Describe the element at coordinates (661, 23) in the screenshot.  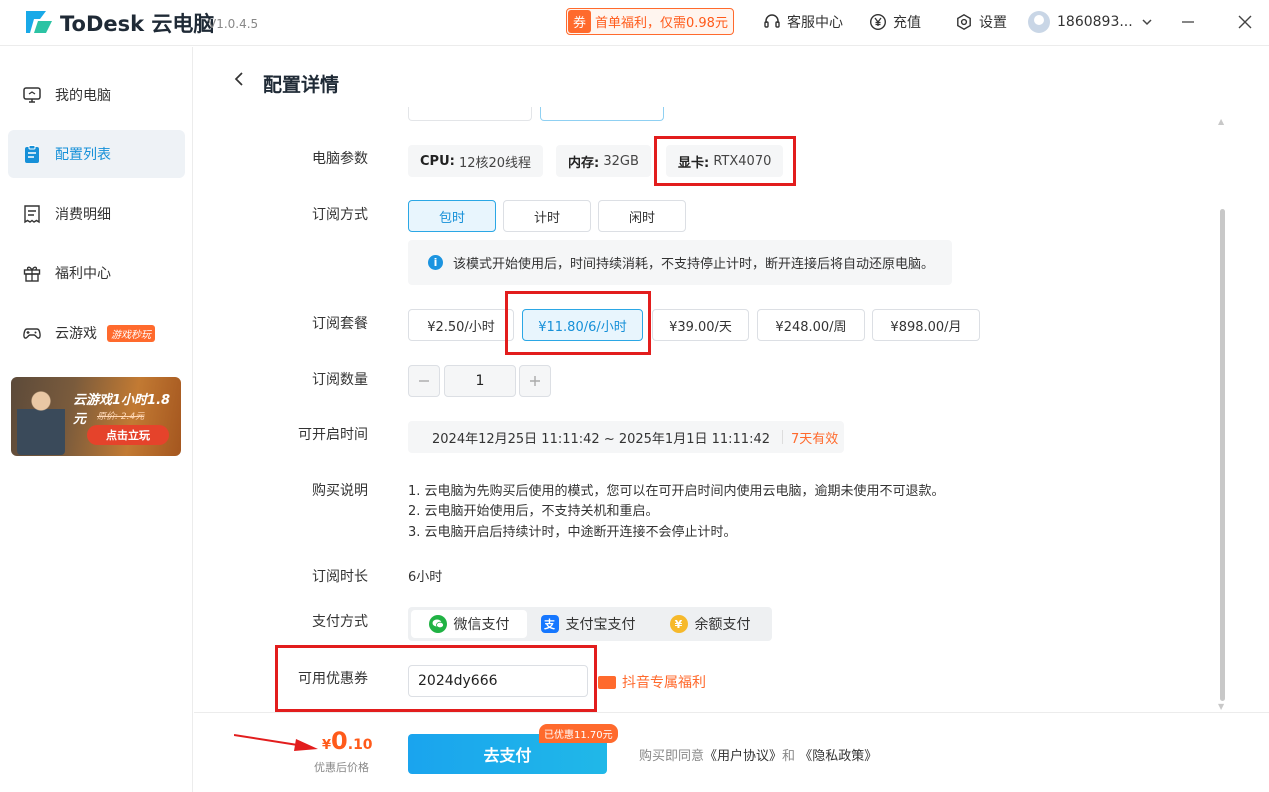
I see `promo-text: 首单福利，仅需0.98元` at that location.